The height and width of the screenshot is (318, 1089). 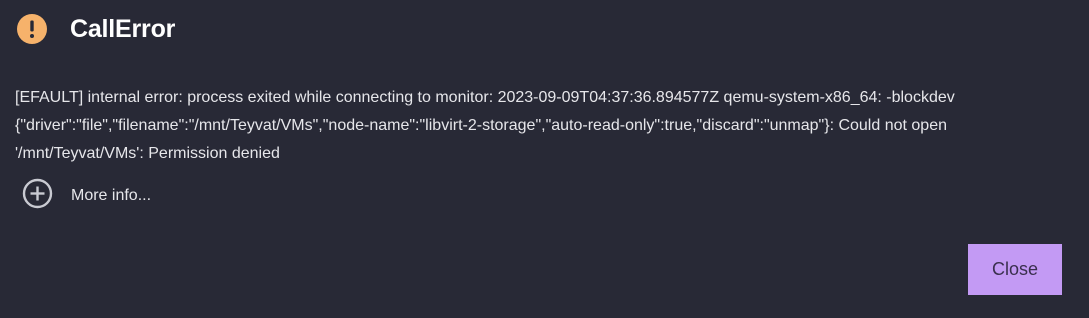 What do you see at coordinates (1015, 269) in the screenshot?
I see `close-button: Close` at bounding box center [1015, 269].